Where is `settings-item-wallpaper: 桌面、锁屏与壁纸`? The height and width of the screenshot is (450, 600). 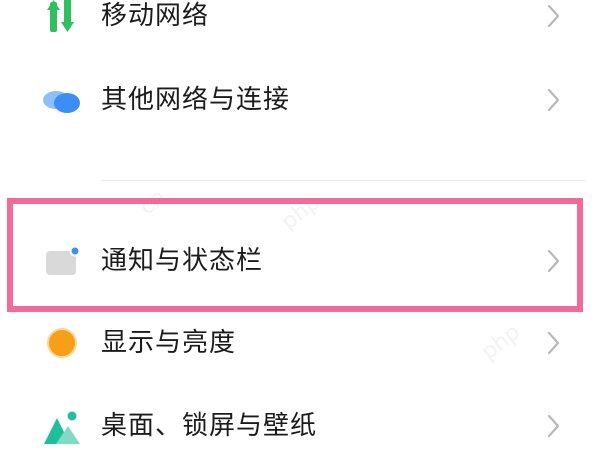 settings-item-wallpaper: 桌面、锁屏与壁纸 is located at coordinates (300, 423).